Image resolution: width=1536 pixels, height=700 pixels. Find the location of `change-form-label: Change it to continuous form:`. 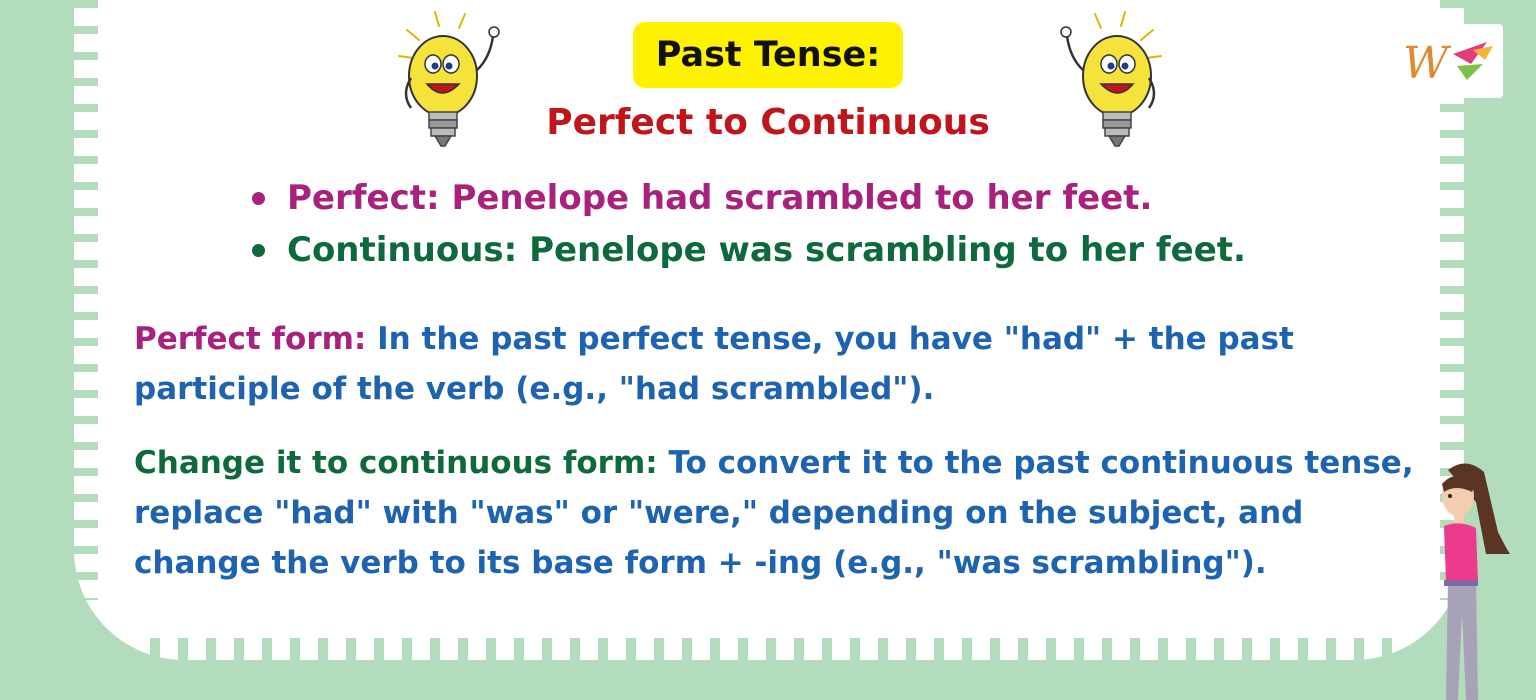

change-form-label: Change it to continuous form: is located at coordinates (396, 463).